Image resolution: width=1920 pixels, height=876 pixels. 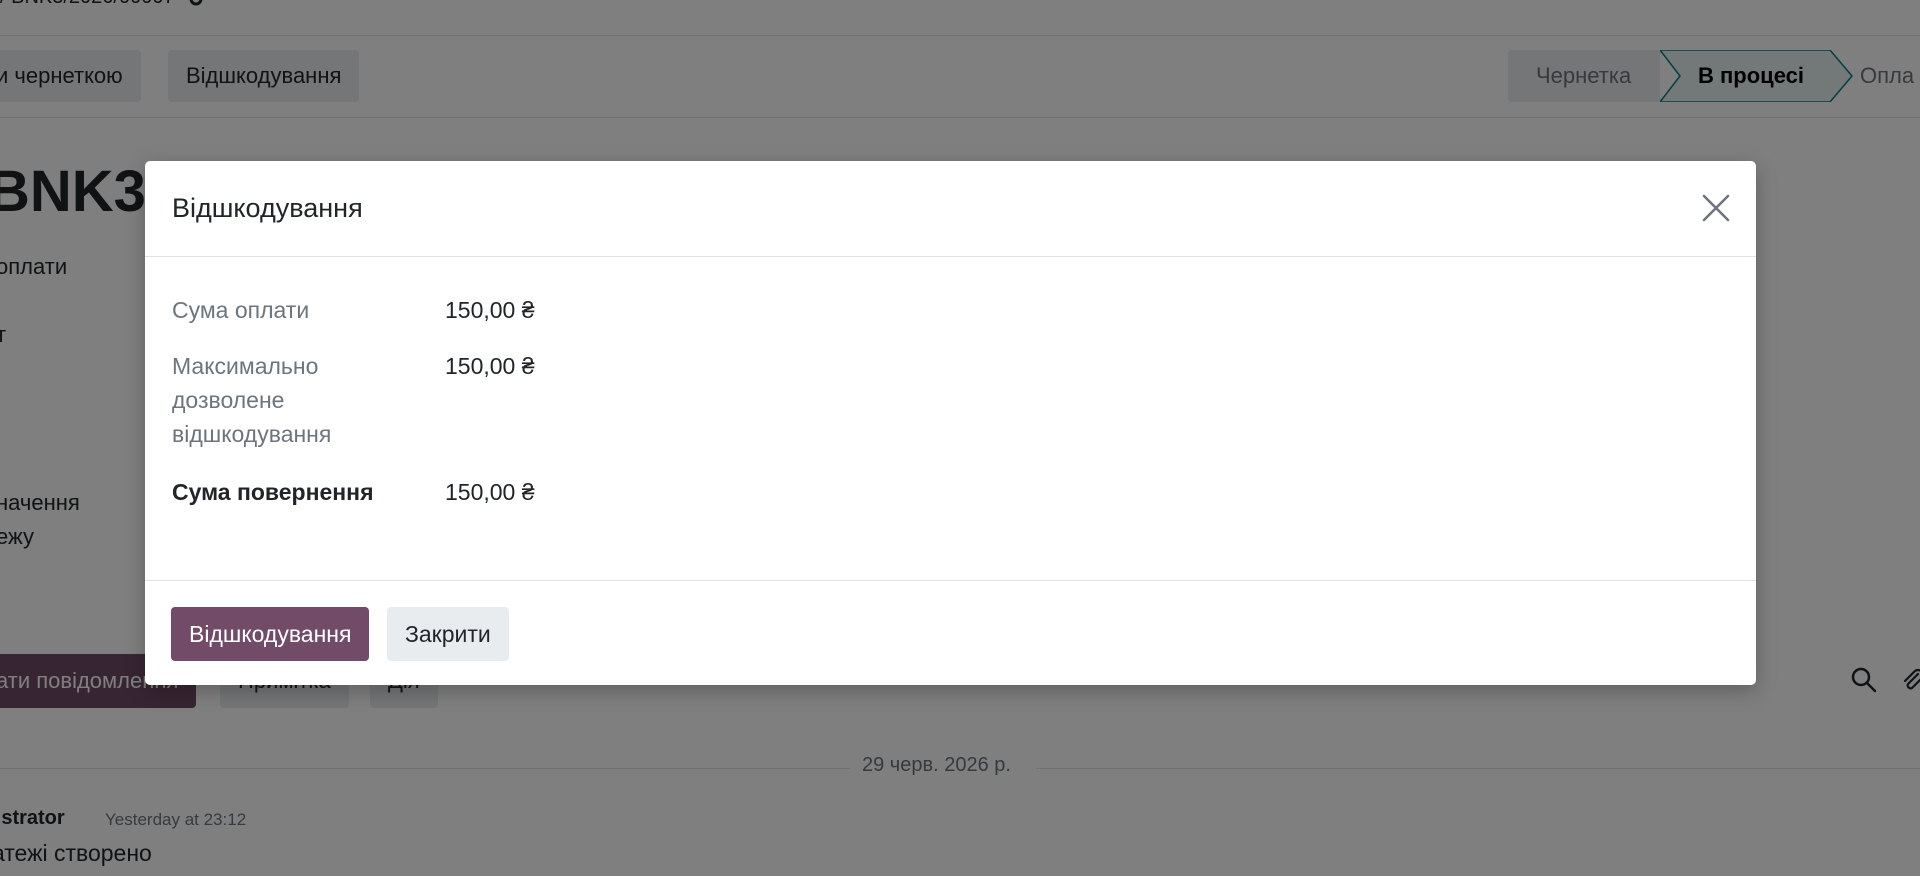 What do you see at coordinates (1716, 208) in the screenshot?
I see `close-icon` at bounding box center [1716, 208].